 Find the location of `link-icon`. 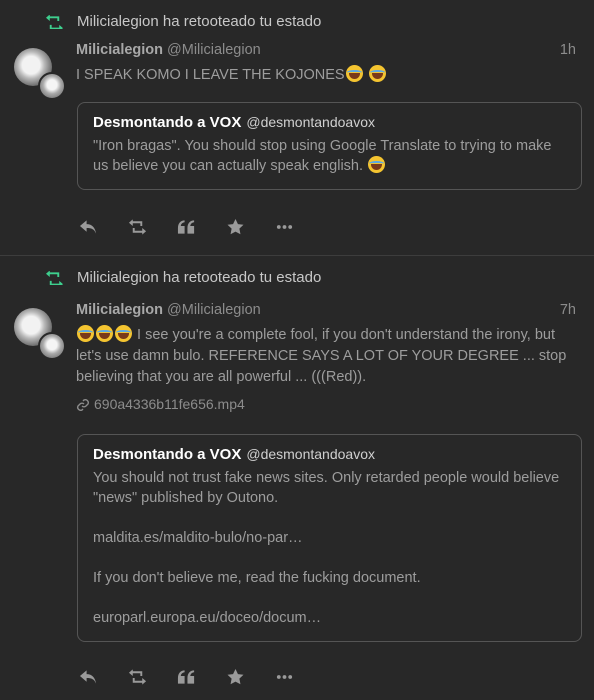

link-icon is located at coordinates (83, 404).